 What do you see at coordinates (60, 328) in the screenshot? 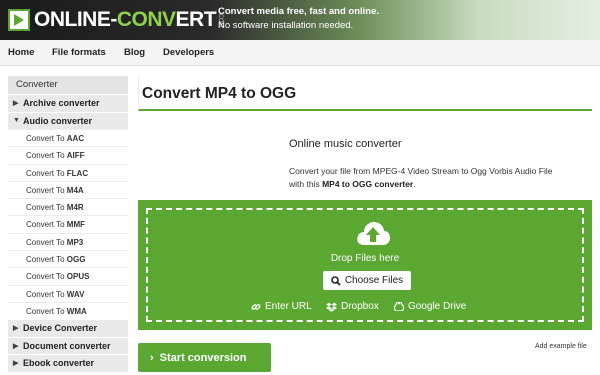
I see `sidebar-item-label: Device Converter` at bounding box center [60, 328].